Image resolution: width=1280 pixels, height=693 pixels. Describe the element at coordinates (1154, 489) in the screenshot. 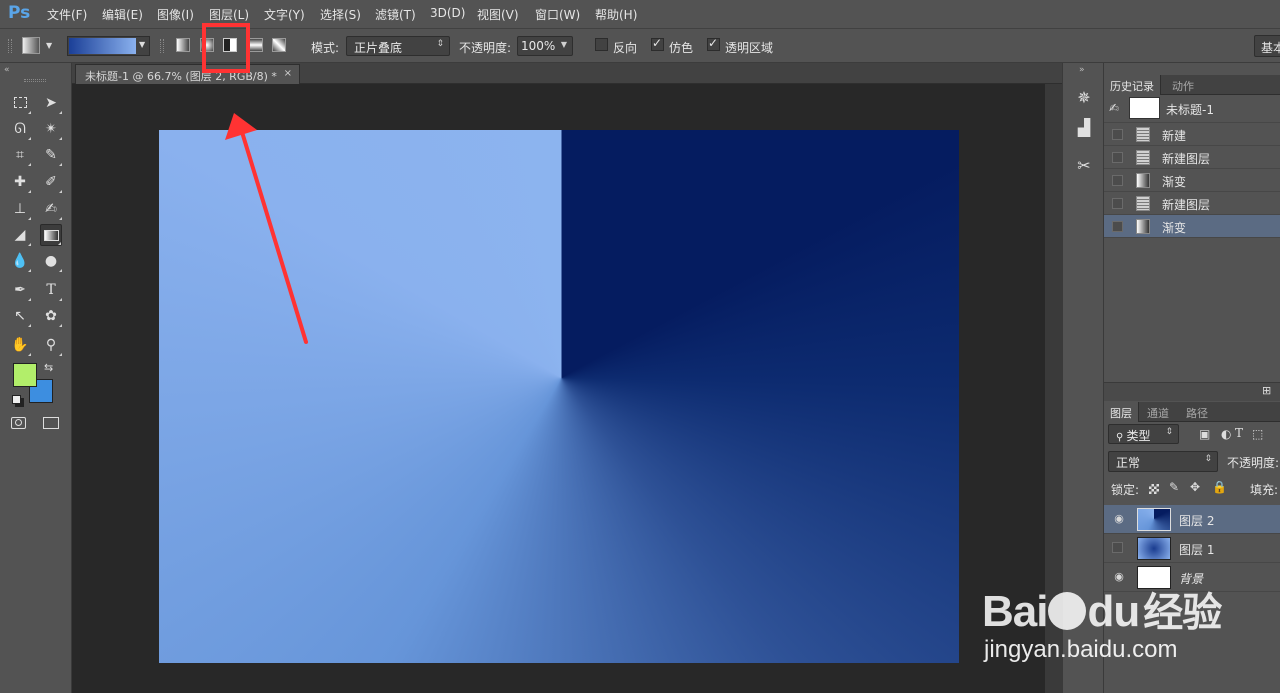

I see `lock-transparent-icon` at that location.